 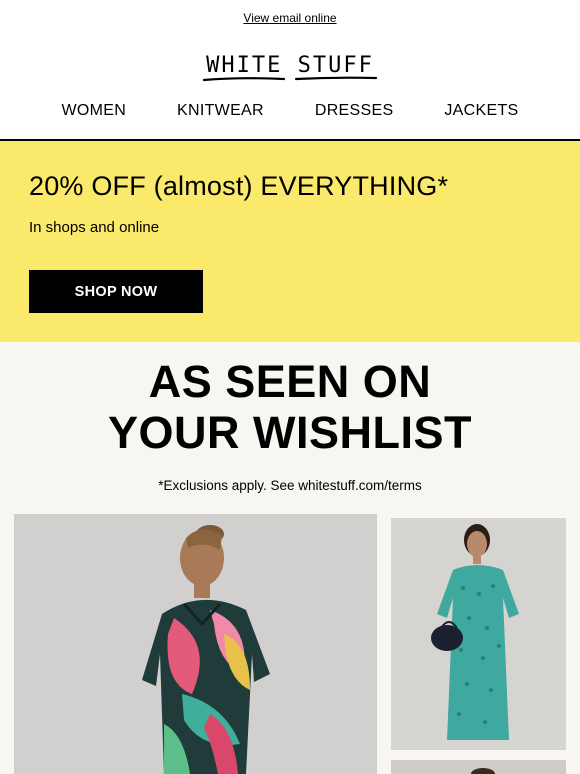 I want to click on logo-text: WHITE STUFF, so click(x=290, y=65).